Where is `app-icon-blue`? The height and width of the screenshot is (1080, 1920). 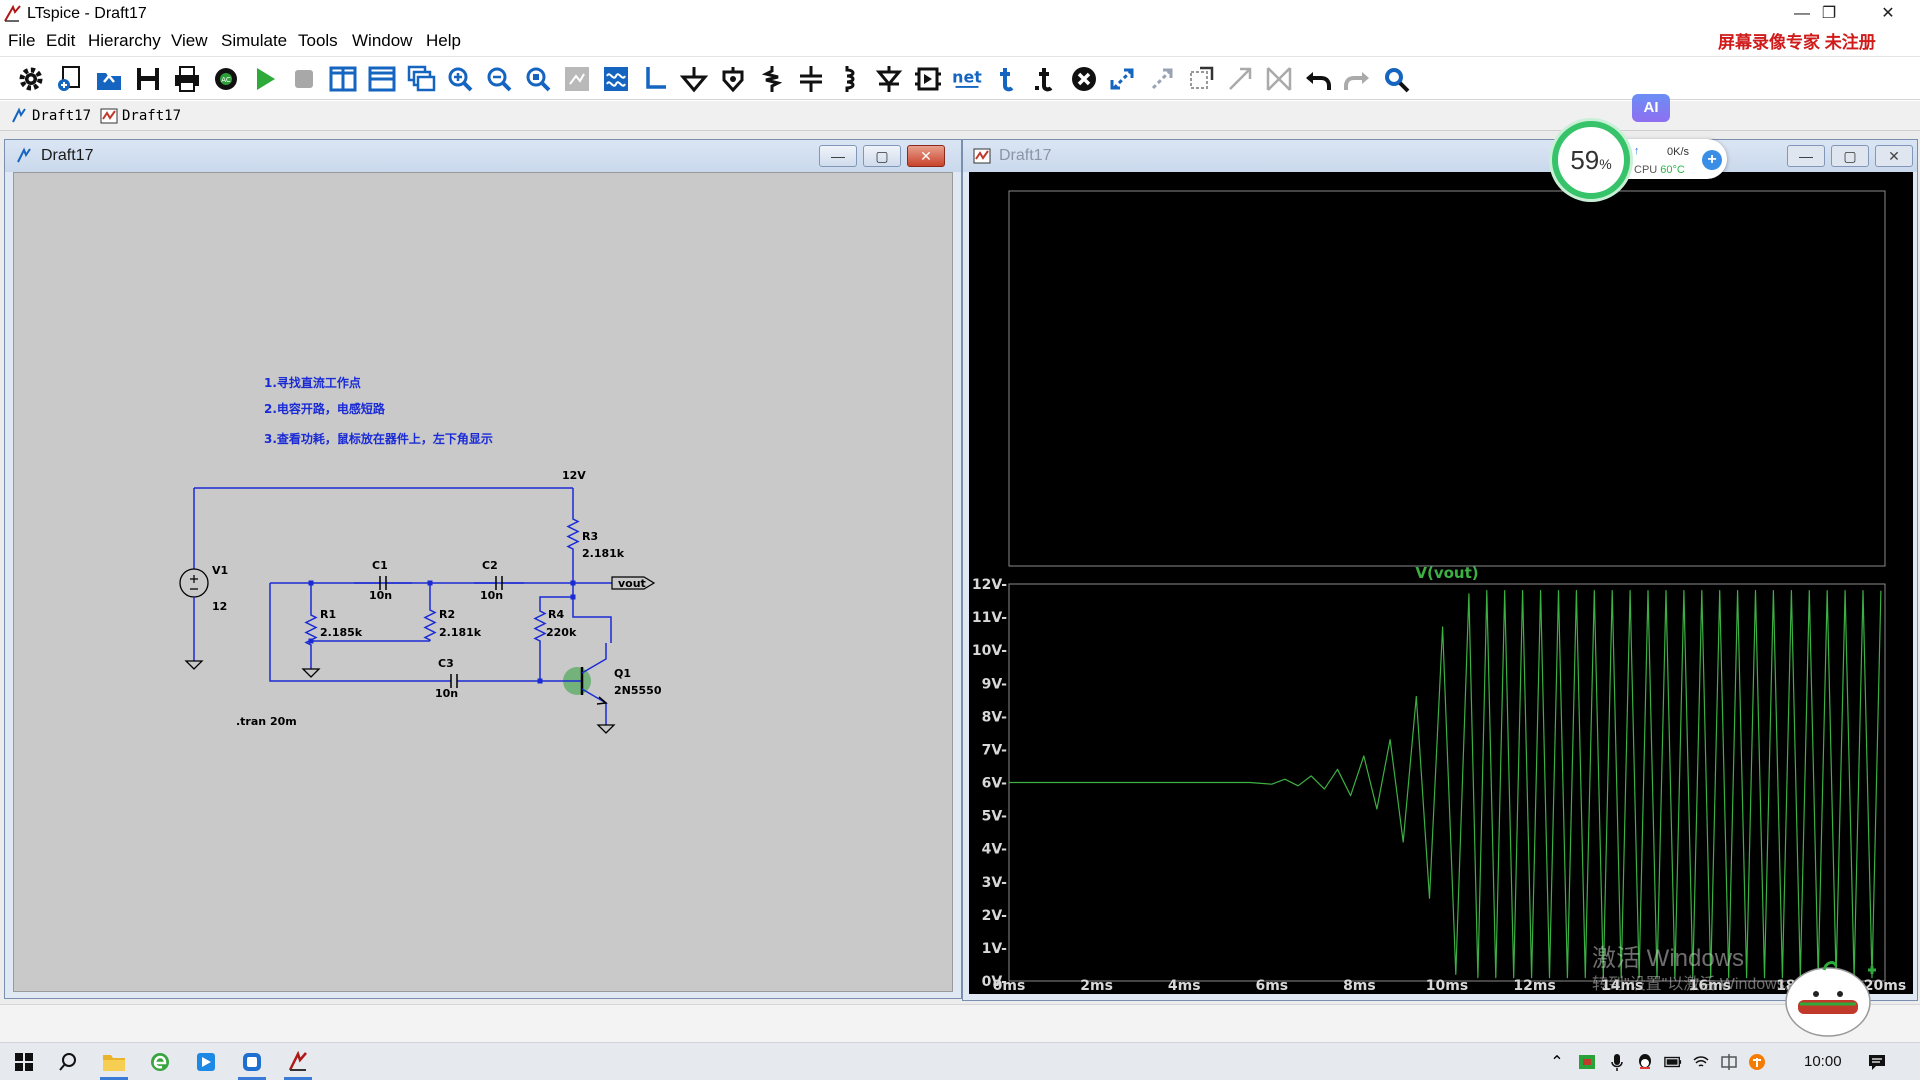 app-icon-blue is located at coordinates (206, 1062).